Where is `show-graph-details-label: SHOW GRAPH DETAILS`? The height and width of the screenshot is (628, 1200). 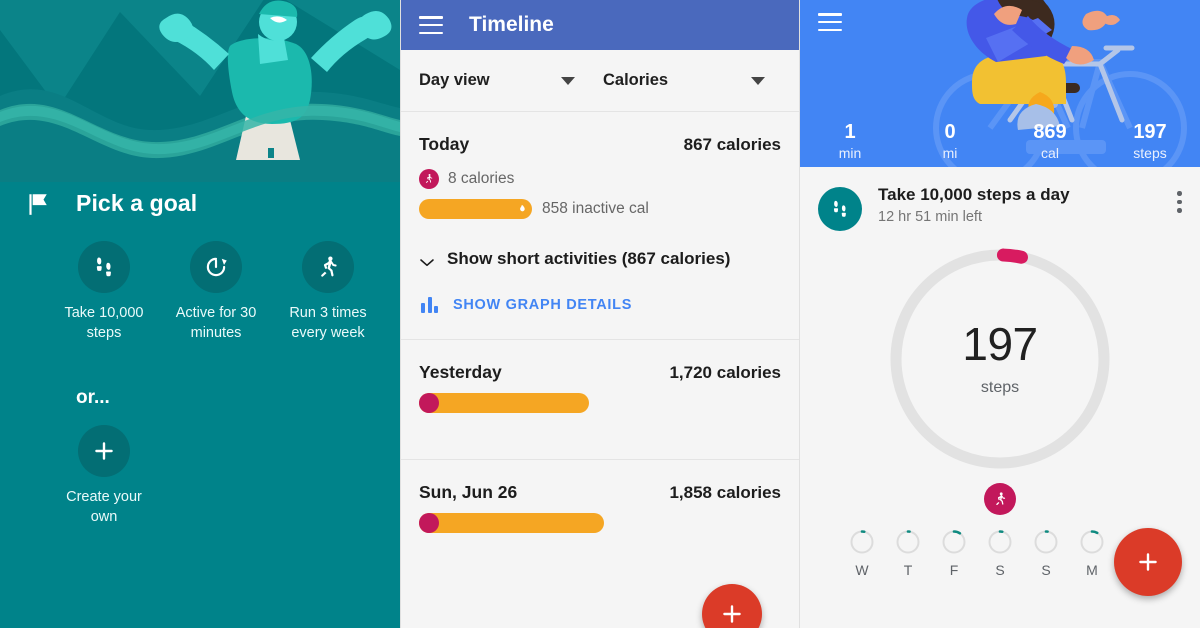 show-graph-details-label: SHOW GRAPH DETAILS is located at coordinates (543, 305).